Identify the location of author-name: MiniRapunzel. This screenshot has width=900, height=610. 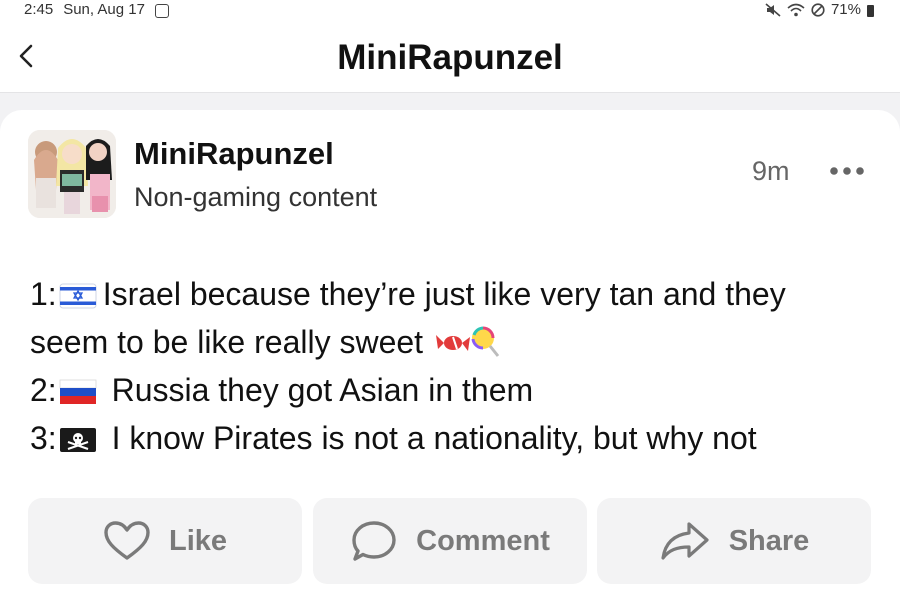
(234, 154).